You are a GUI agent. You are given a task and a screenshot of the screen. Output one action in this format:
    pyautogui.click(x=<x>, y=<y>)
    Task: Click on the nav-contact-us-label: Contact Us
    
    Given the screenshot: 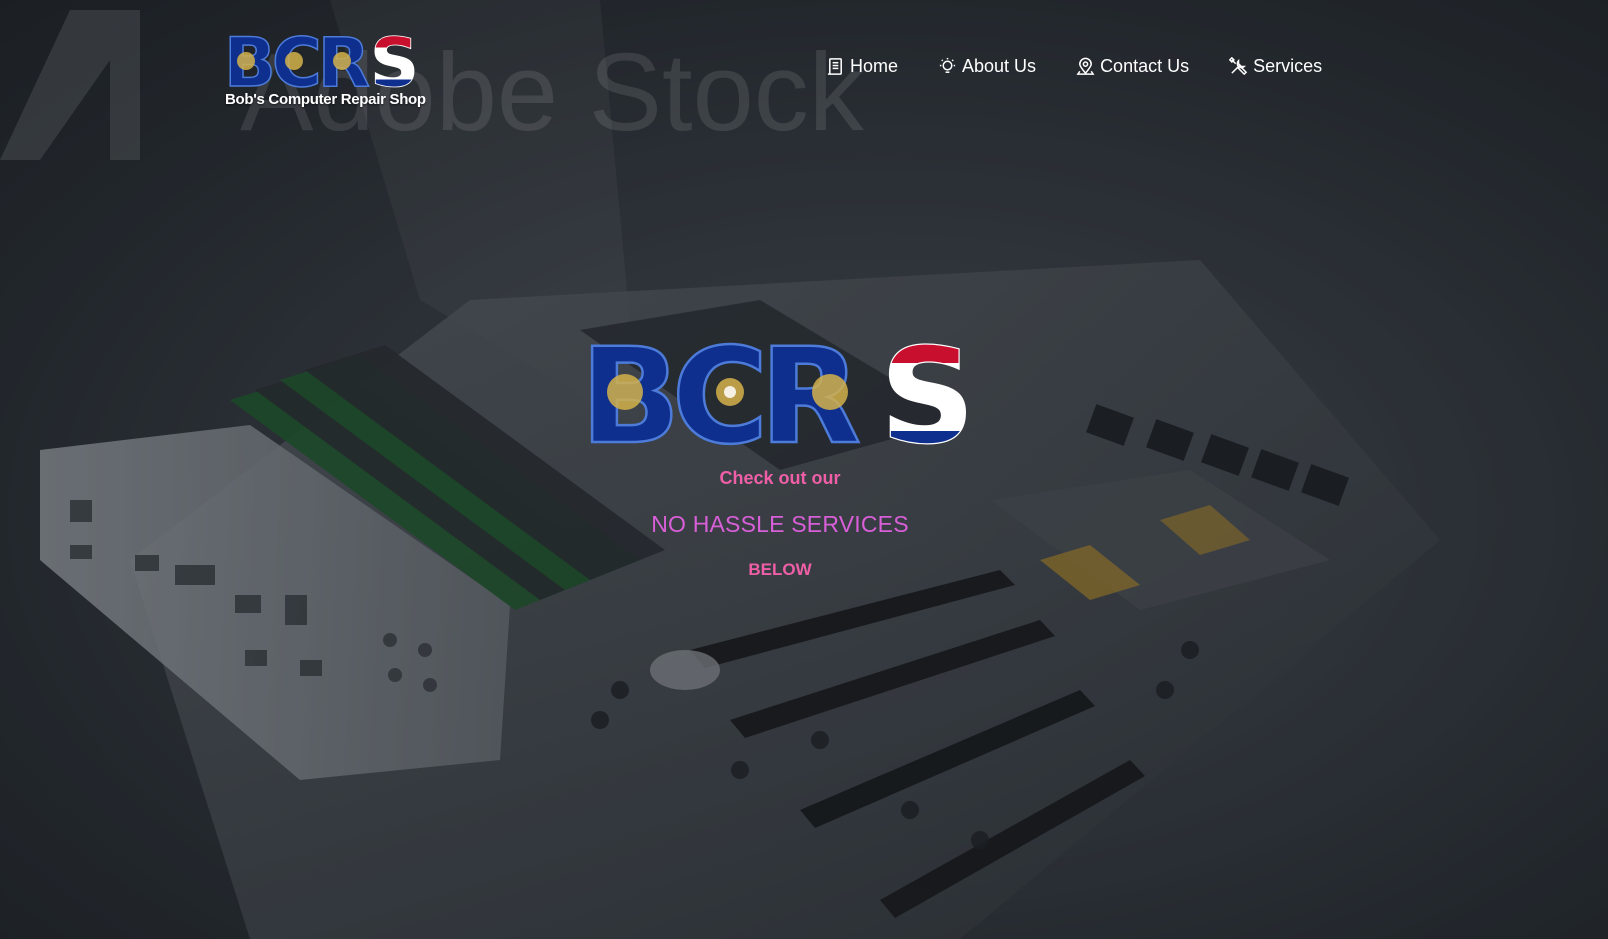 What is the action you would take?
    pyautogui.click(x=1145, y=66)
    